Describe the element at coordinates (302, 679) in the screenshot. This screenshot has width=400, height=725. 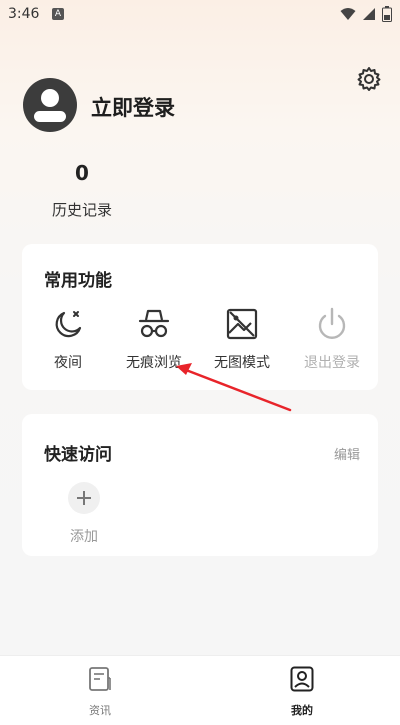
I see `profile-icon` at that location.